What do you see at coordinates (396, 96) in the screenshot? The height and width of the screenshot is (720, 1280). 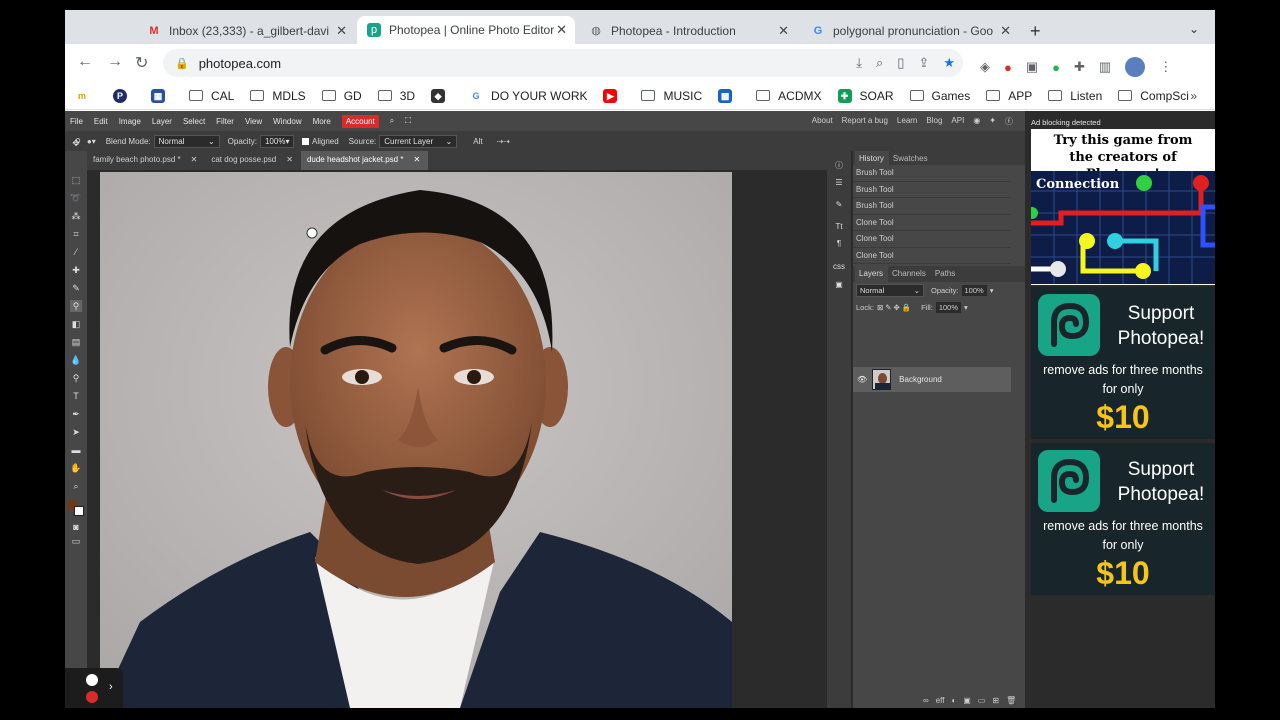 I see `bookmark-3d: 3D` at bounding box center [396, 96].